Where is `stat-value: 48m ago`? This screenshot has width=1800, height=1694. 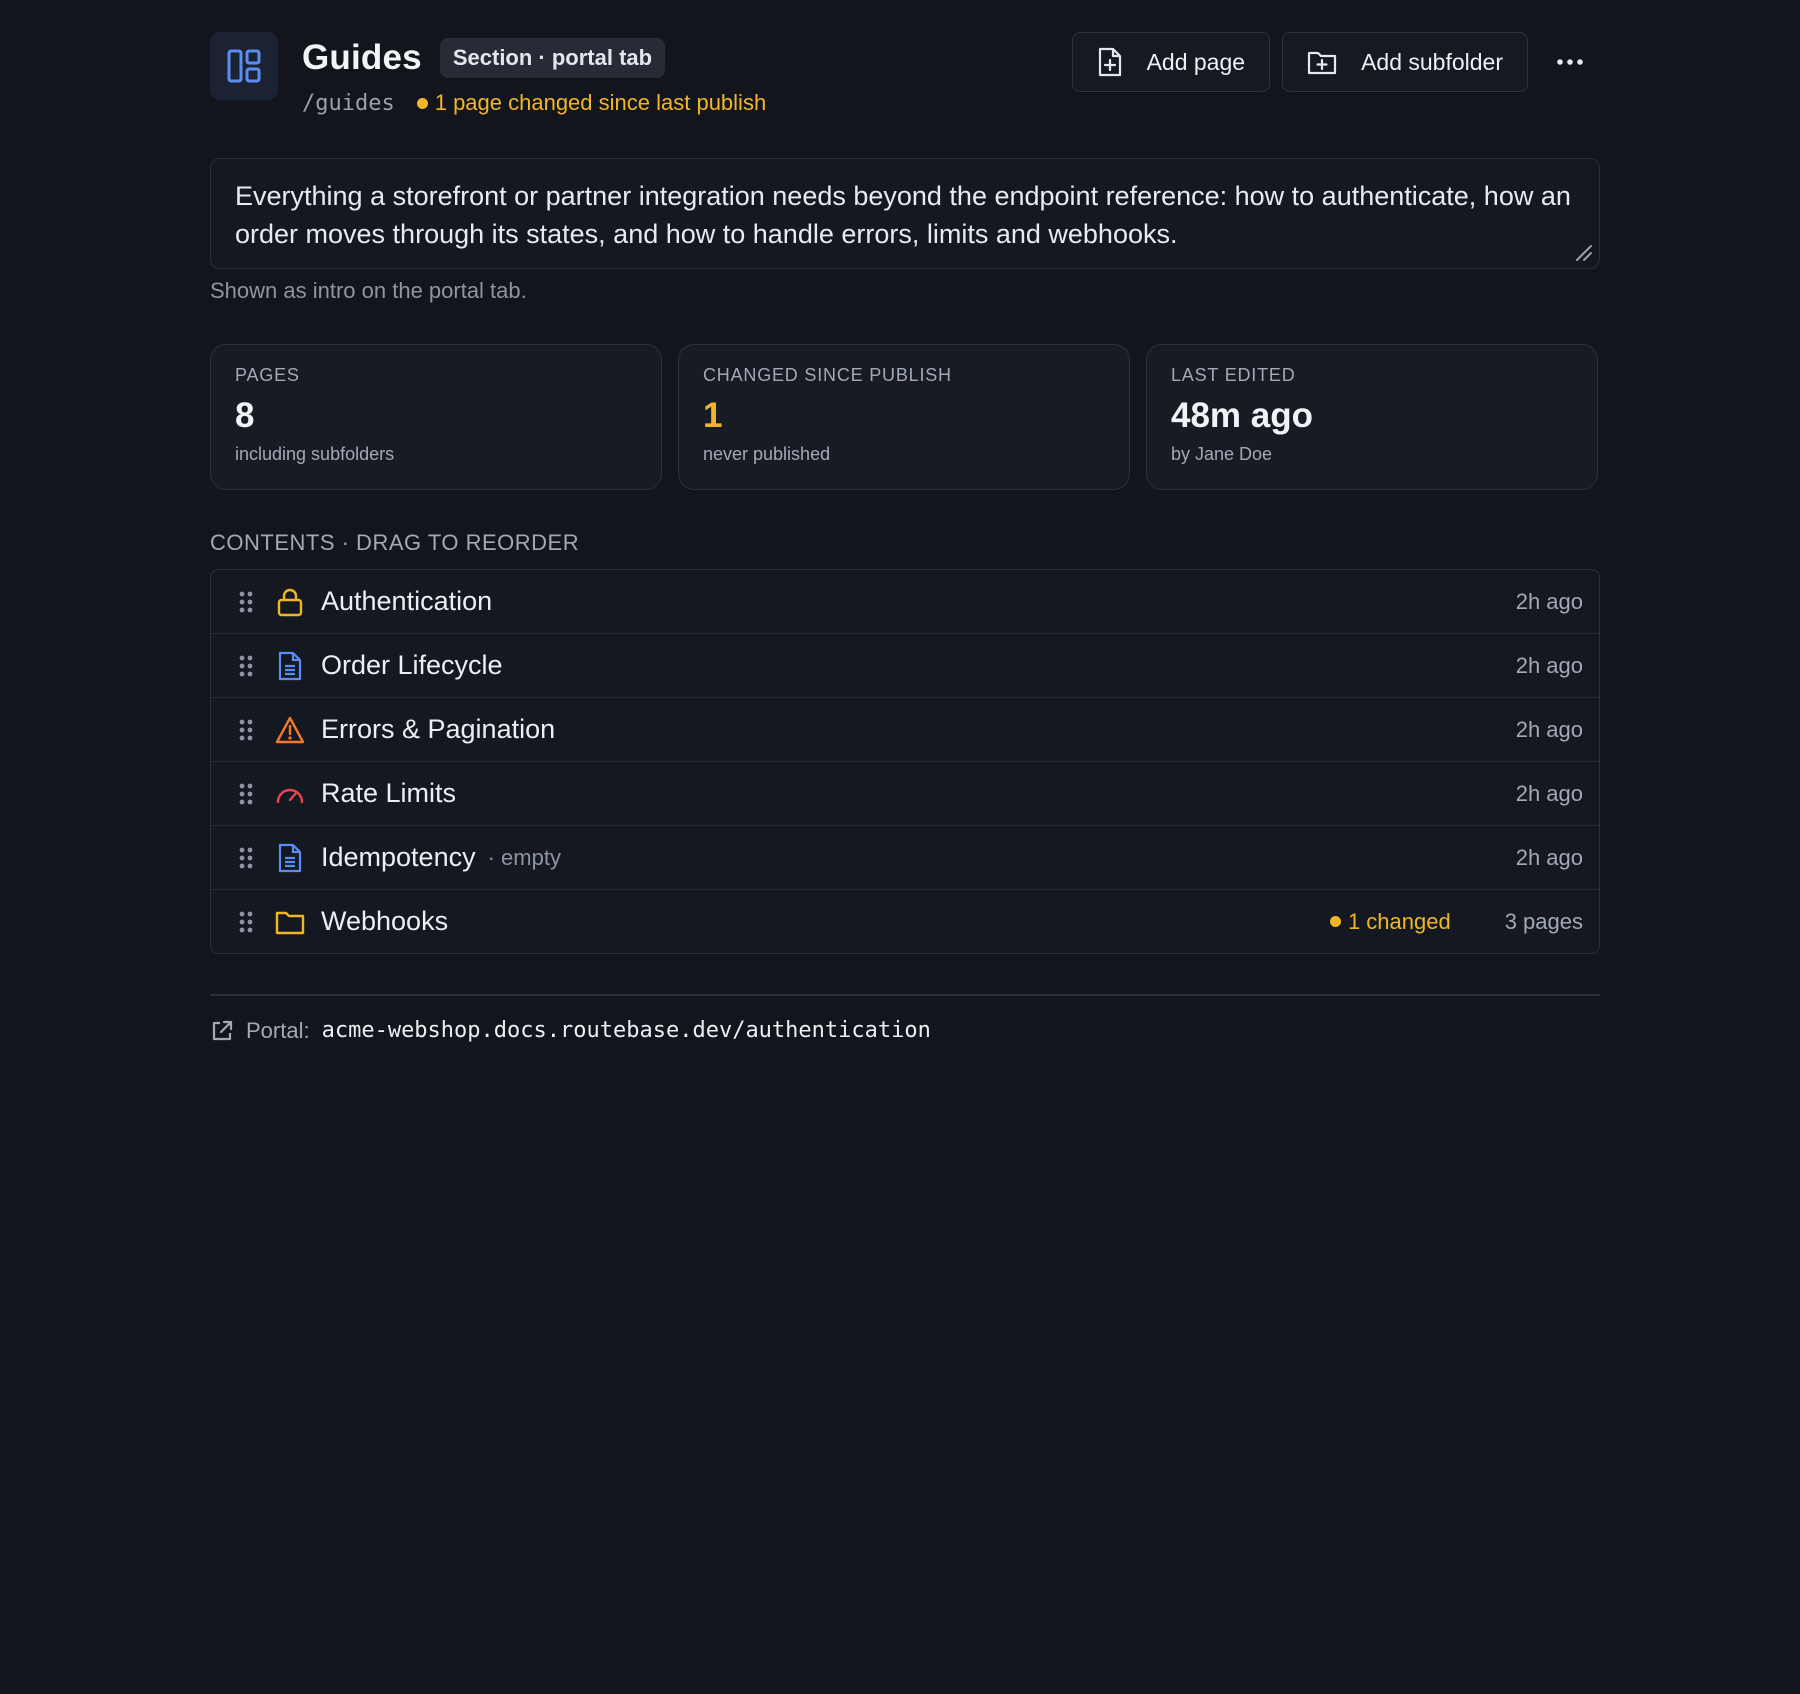
stat-value: 48m ago is located at coordinates (1242, 415).